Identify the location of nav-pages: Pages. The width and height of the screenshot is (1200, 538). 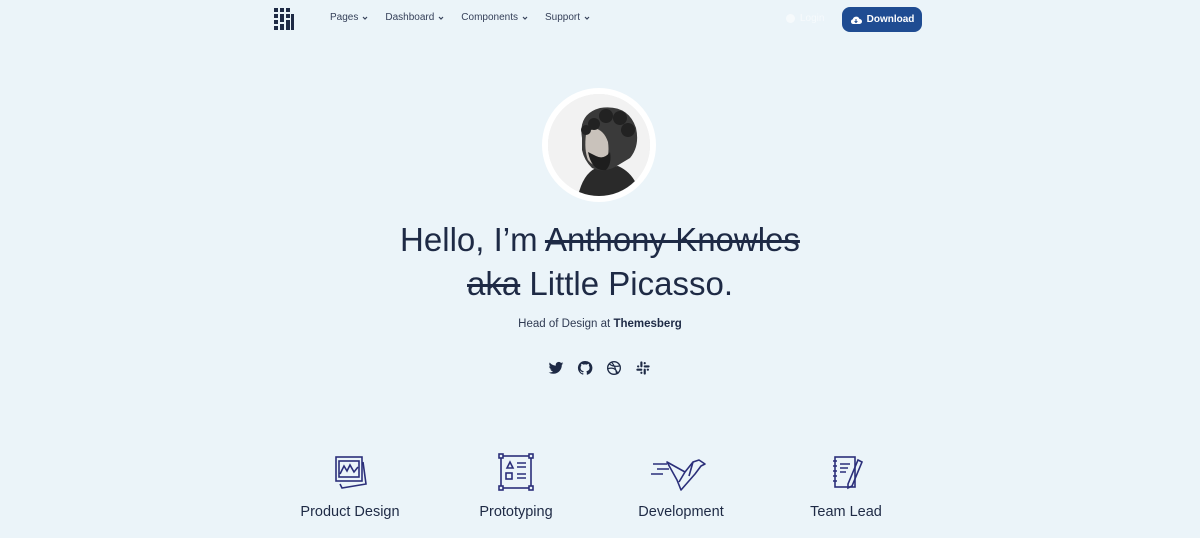
(349, 17).